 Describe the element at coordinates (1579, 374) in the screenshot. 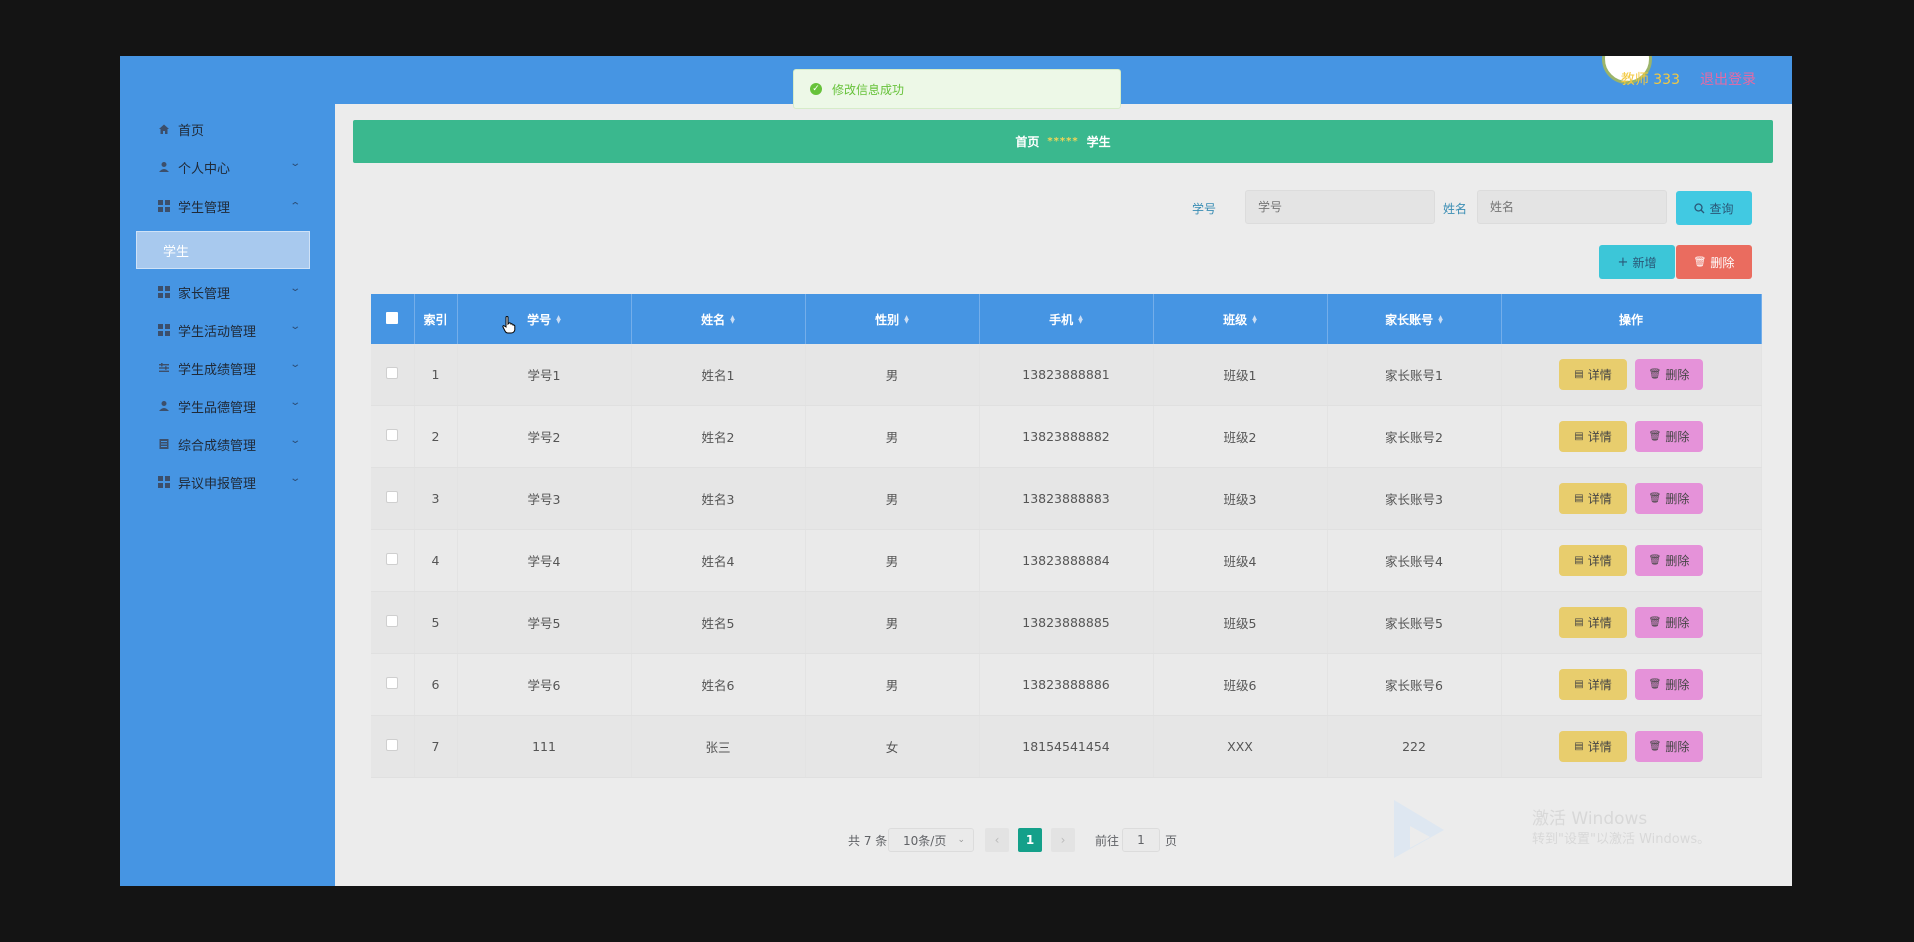

I see `document-icon: ▤` at that location.